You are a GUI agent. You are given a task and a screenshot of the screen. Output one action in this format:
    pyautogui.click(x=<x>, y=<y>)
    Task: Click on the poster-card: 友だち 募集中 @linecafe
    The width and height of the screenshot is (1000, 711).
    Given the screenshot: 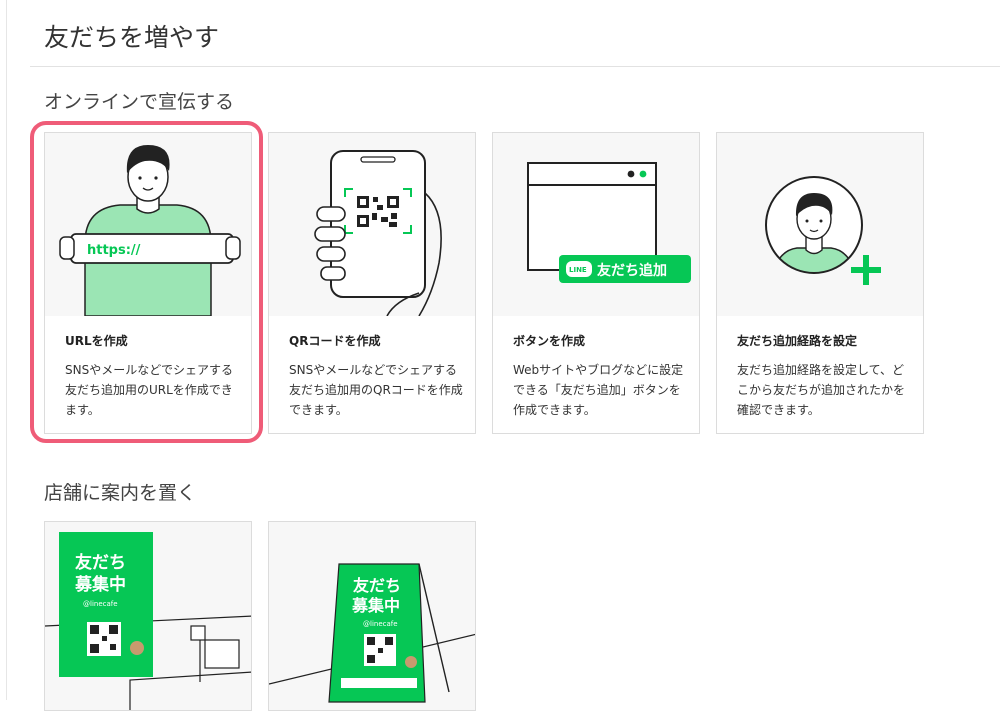 What is the action you would take?
    pyautogui.click(x=148, y=616)
    